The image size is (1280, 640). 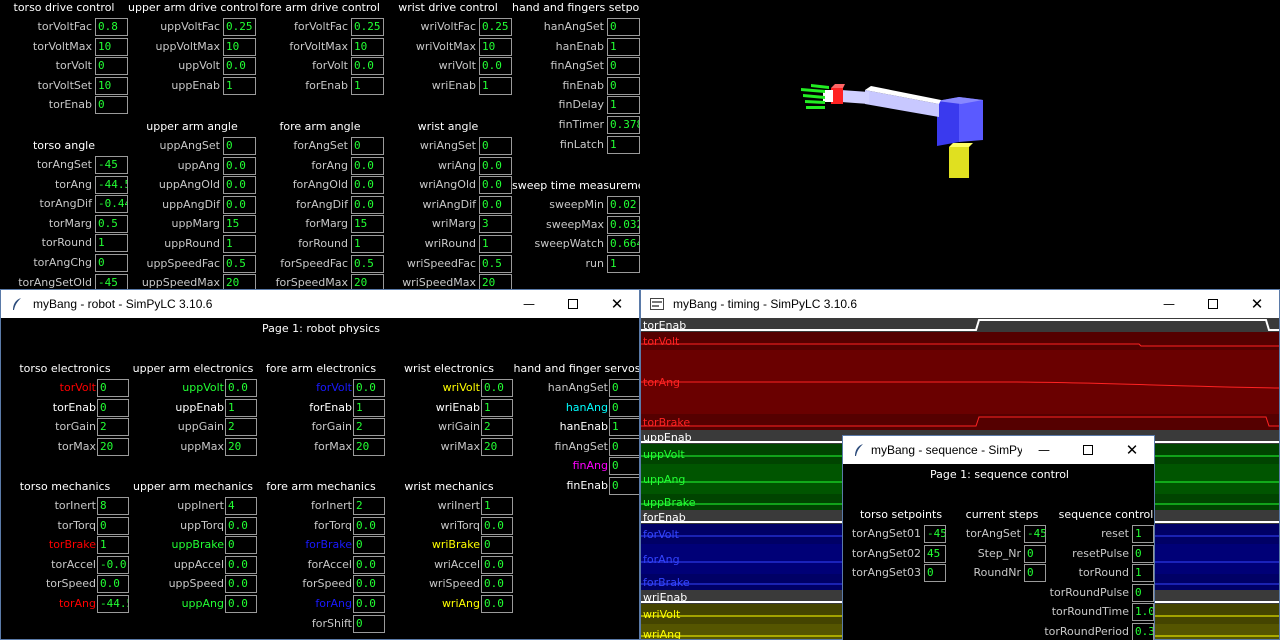 What do you see at coordinates (369, 584) in the screenshot?
I see `var-field-forSpeed: 0.0` at bounding box center [369, 584].